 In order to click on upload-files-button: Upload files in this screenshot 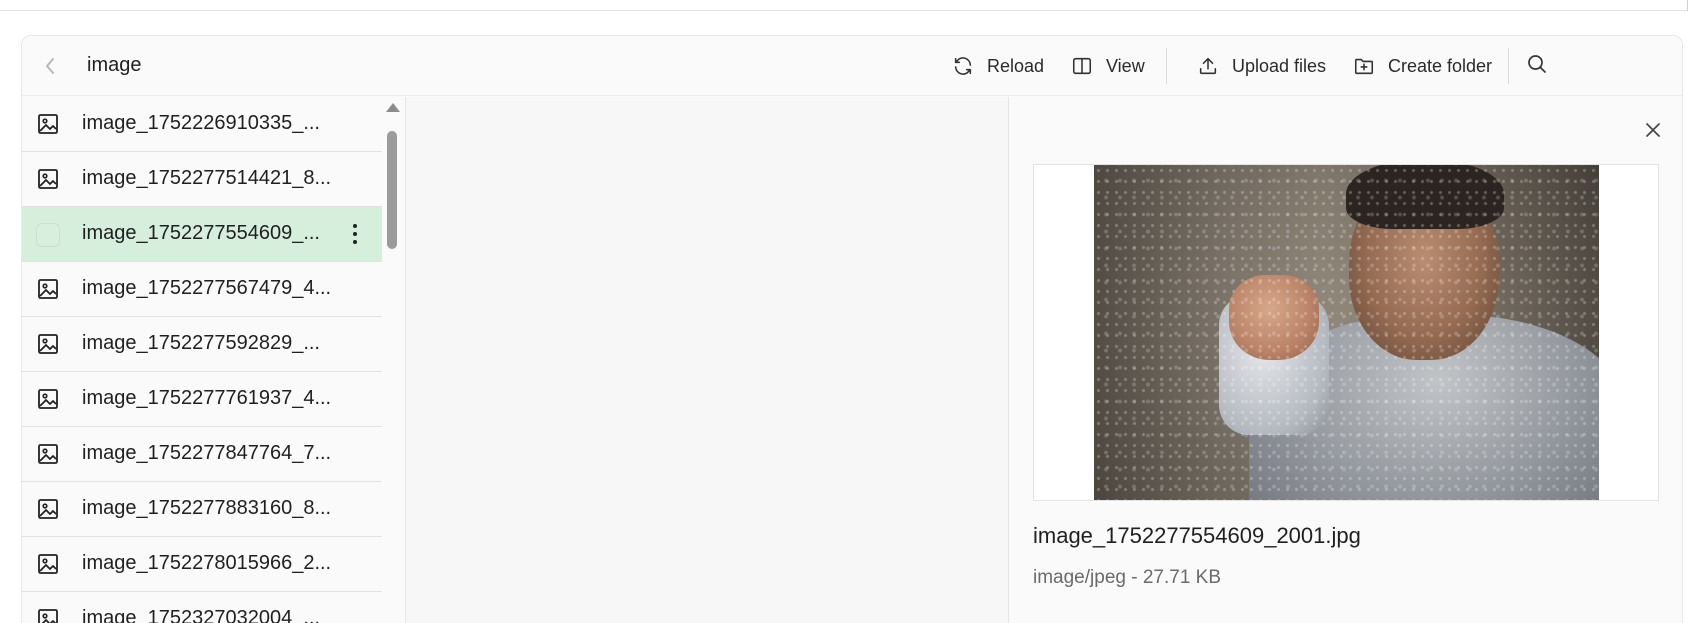, I will do `click(1261, 66)`.